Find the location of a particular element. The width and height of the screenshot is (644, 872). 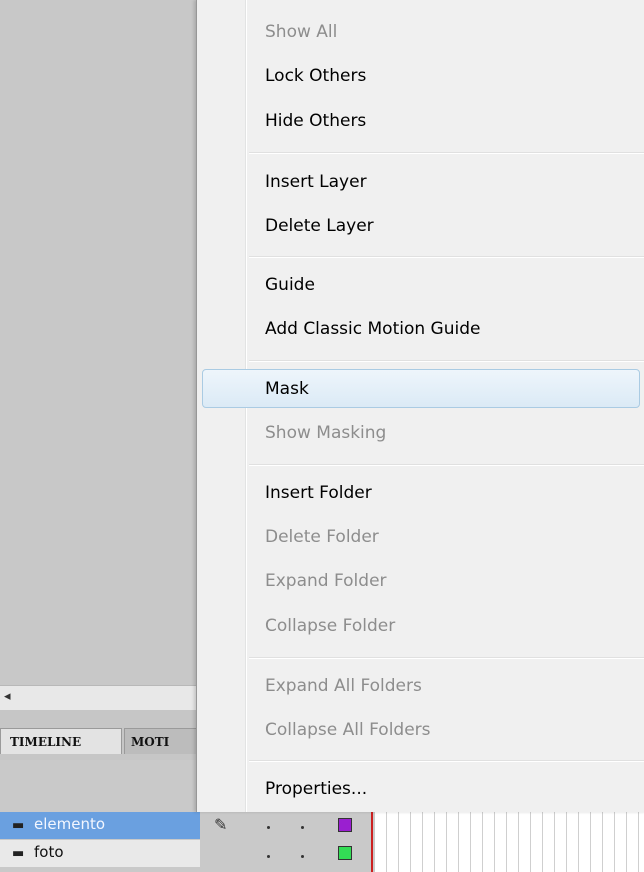

menu-item-insert-folder: Insert Folder is located at coordinates (318, 493).